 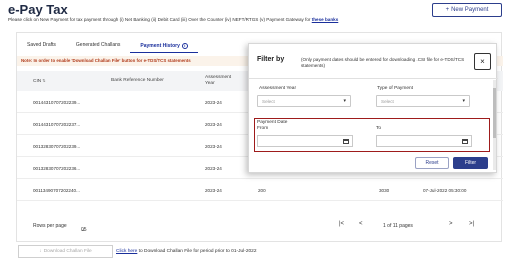 What do you see at coordinates (160, 45) in the screenshot?
I see `tab-payment-history-label: Payment History` at bounding box center [160, 45].